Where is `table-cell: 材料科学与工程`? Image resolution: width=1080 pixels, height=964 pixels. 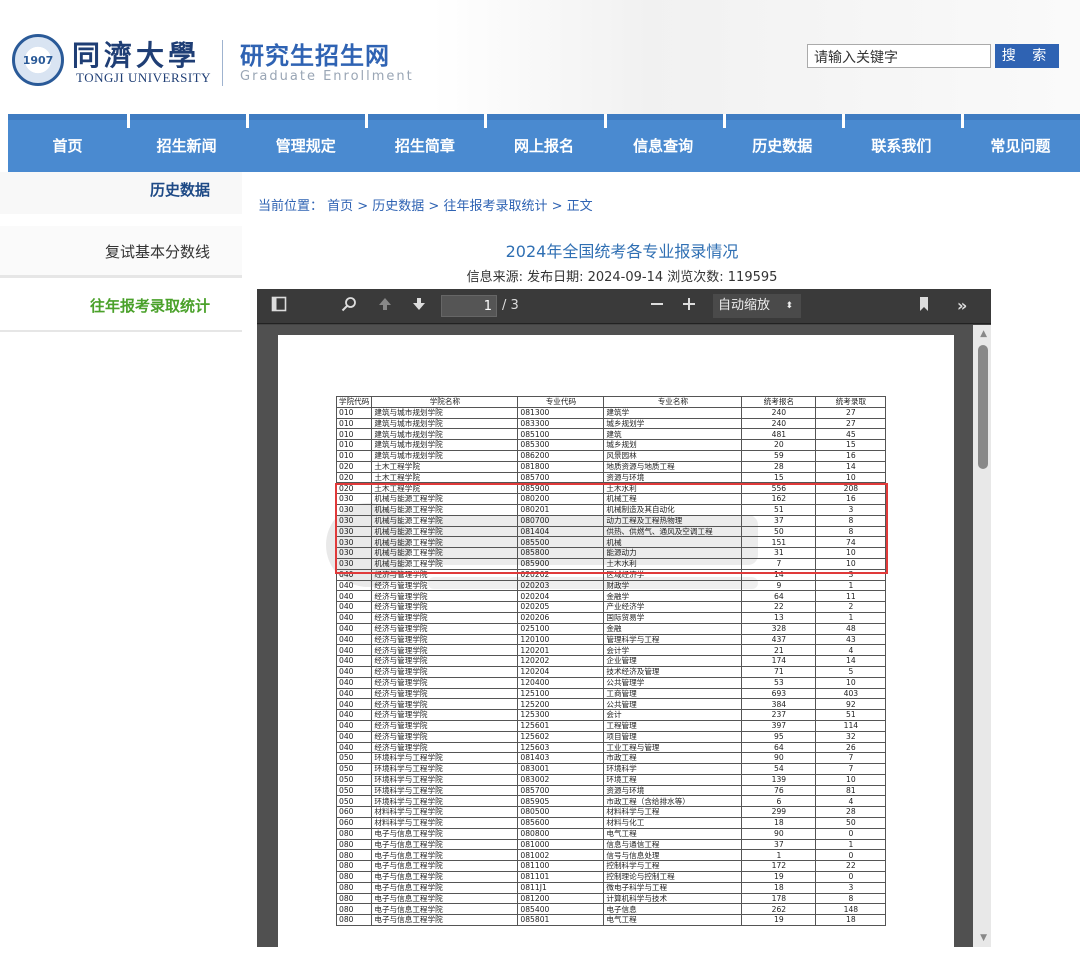
table-cell: 材料科学与工程 is located at coordinates (673, 812).